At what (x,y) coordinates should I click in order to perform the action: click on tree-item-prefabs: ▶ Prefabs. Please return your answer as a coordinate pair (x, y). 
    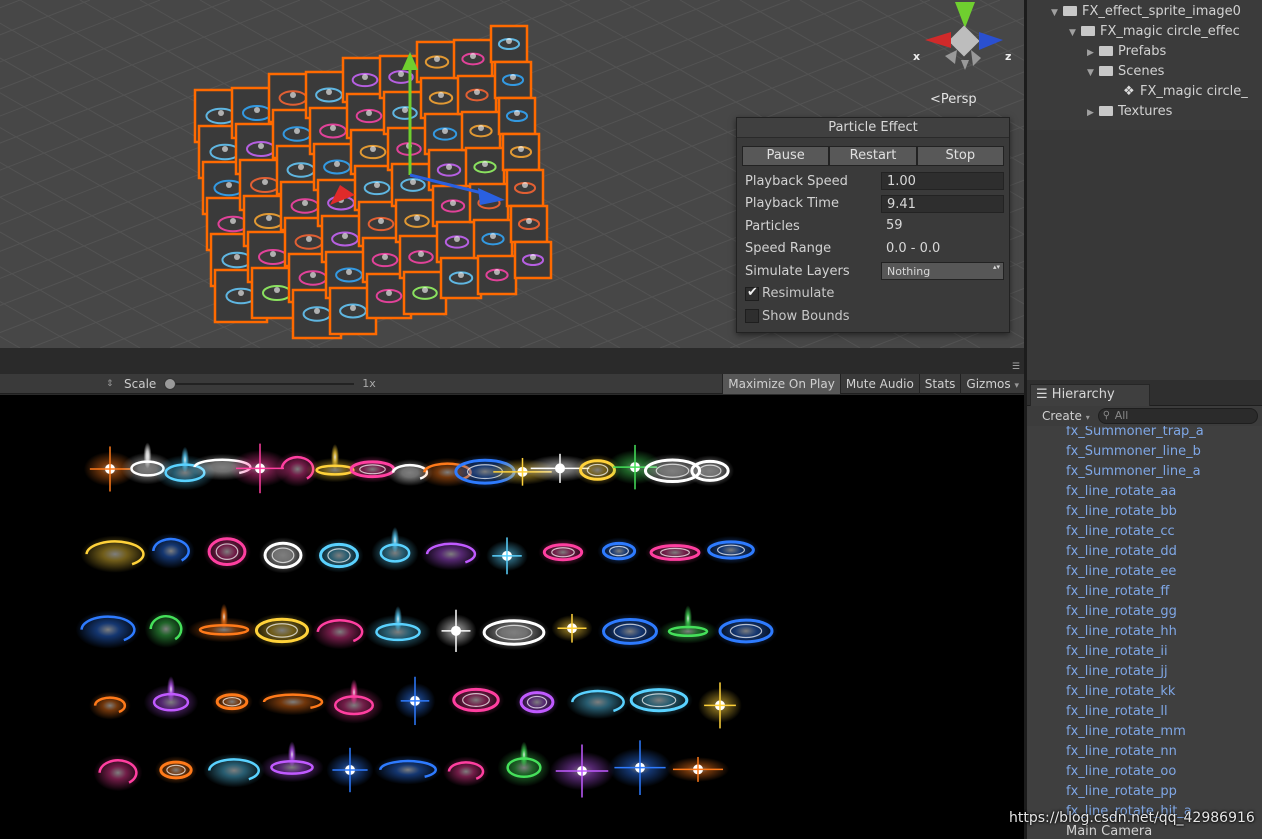
    Looking at the image, I should click on (1126, 52).